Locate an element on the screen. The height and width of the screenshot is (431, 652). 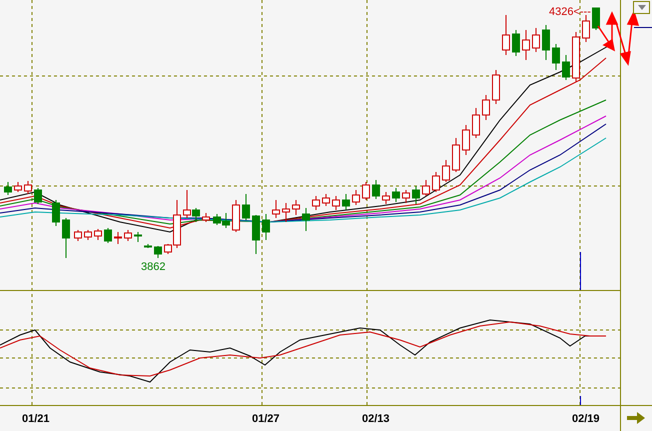
date-label: 02/13 is located at coordinates (376, 419).